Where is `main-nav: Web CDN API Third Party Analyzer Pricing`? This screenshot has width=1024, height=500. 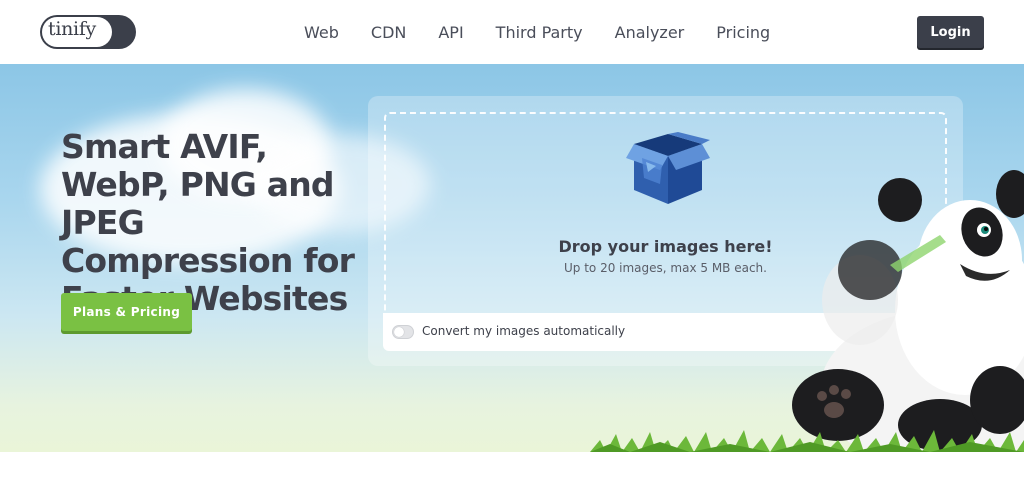
main-nav: Web CDN API Third Party Analyzer Pricing is located at coordinates (545, 32).